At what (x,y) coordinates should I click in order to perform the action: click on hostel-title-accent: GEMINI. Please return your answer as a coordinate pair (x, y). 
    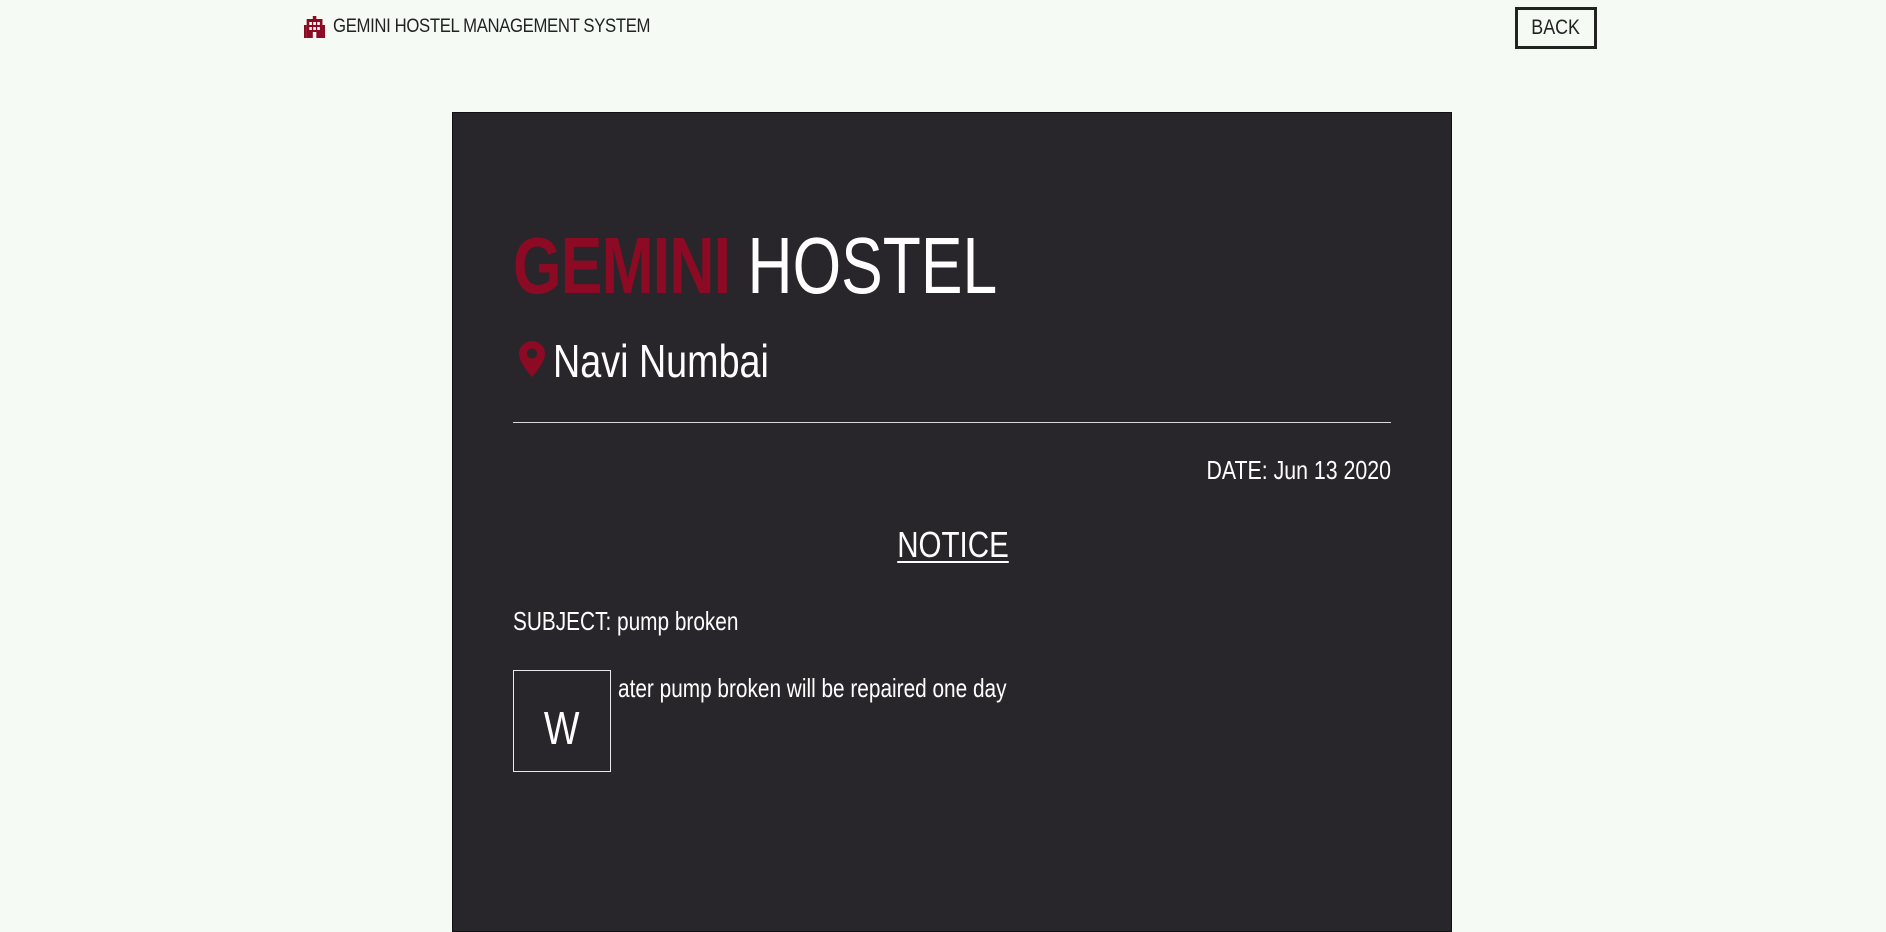
    Looking at the image, I should click on (622, 265).